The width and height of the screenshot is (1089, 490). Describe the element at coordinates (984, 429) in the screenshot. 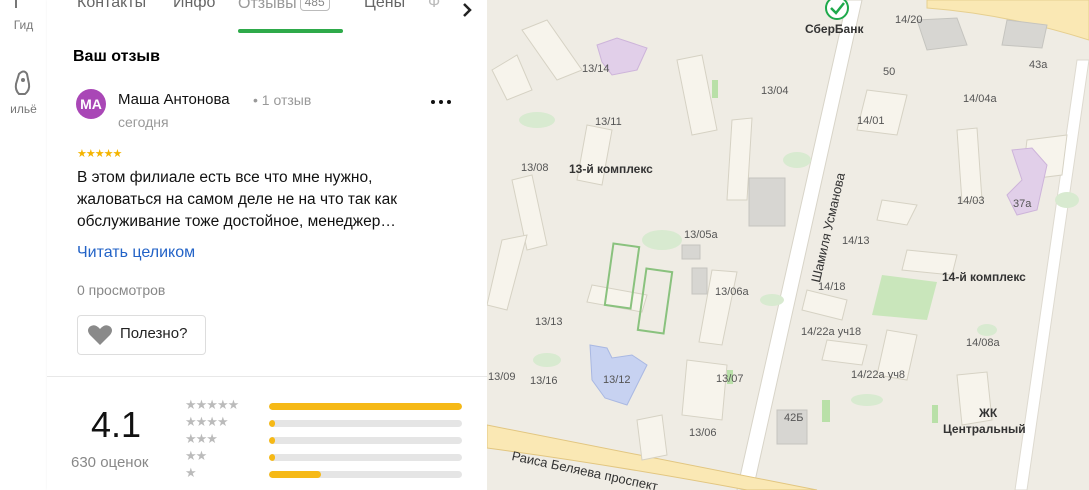

I see `complex-label: Центральный` at that location.